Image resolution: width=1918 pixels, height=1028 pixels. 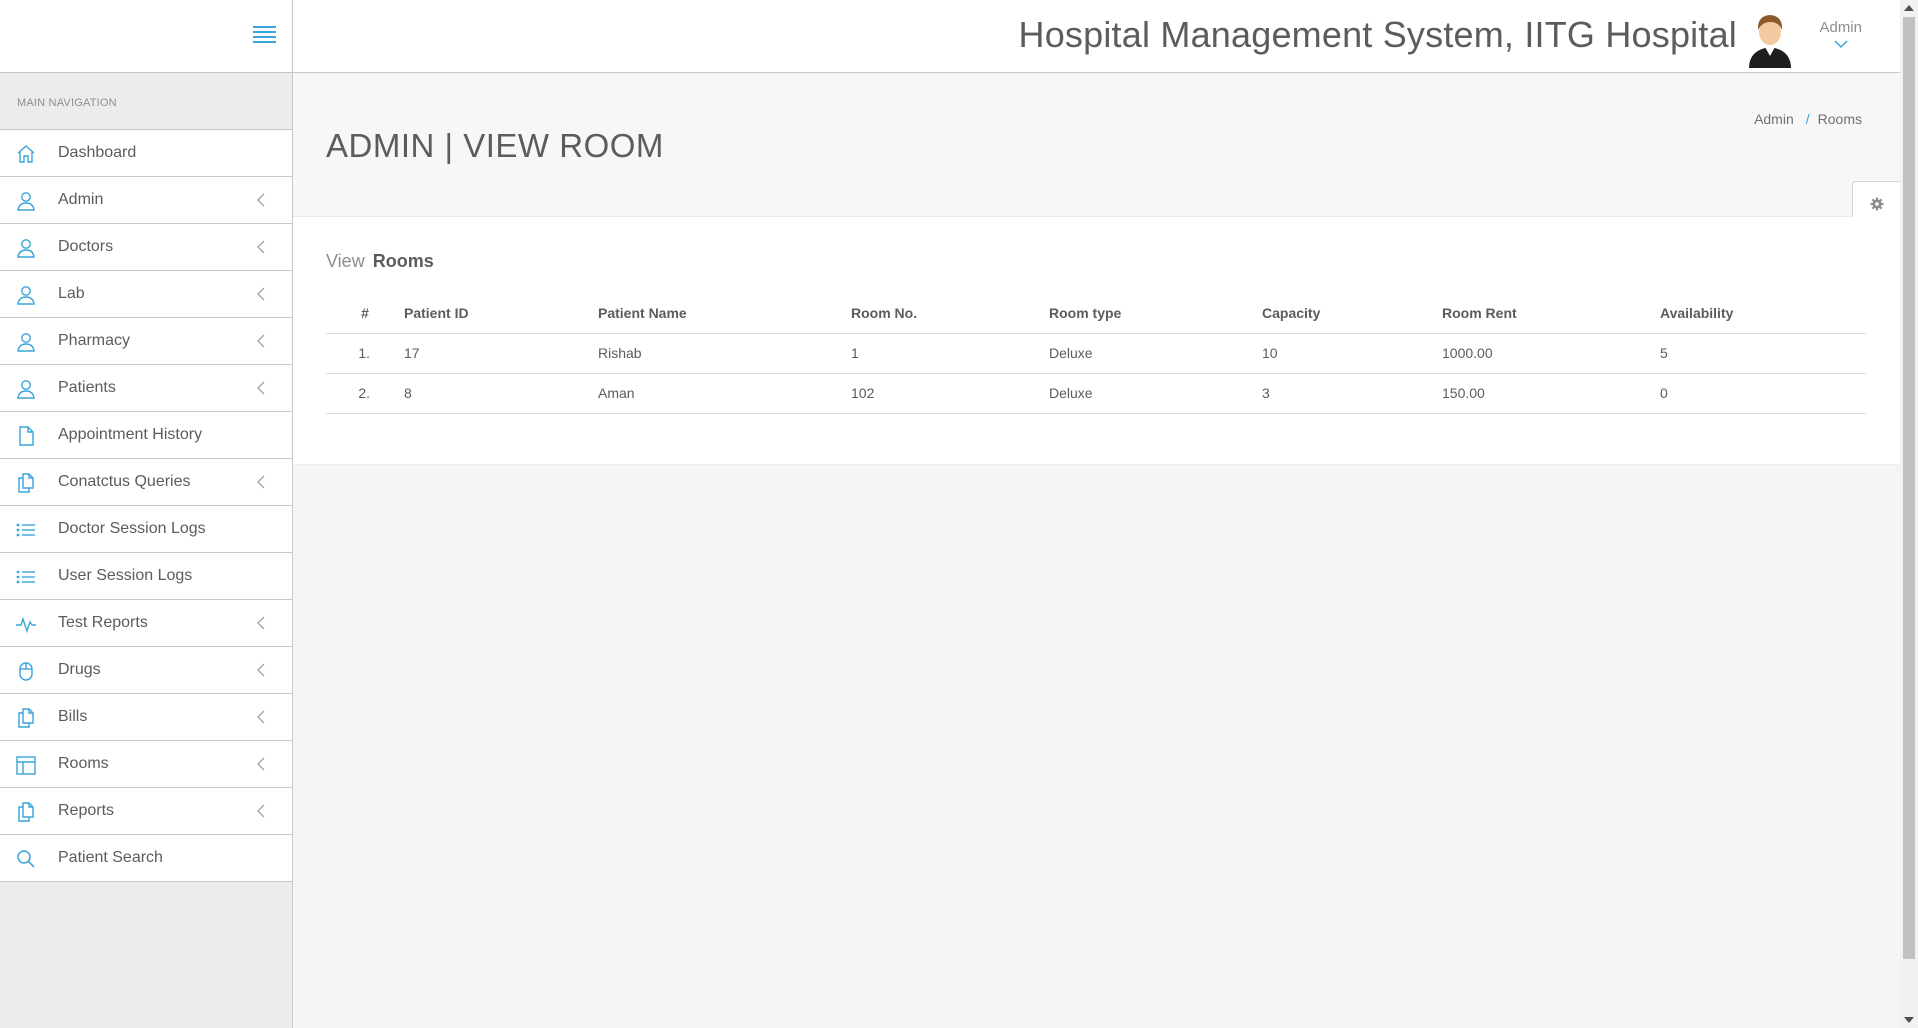 What do you see at coordinates (146, 529) in the screenshot?
I see `sidebar-item-doctor-session-logs: Doctor Session Logs` at bounding box center [146, 529].